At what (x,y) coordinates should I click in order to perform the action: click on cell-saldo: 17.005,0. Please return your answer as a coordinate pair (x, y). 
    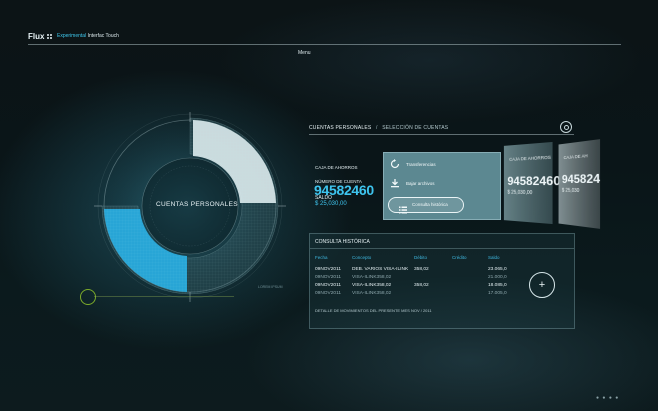
    Looking at the image, I should click on (497, 293).